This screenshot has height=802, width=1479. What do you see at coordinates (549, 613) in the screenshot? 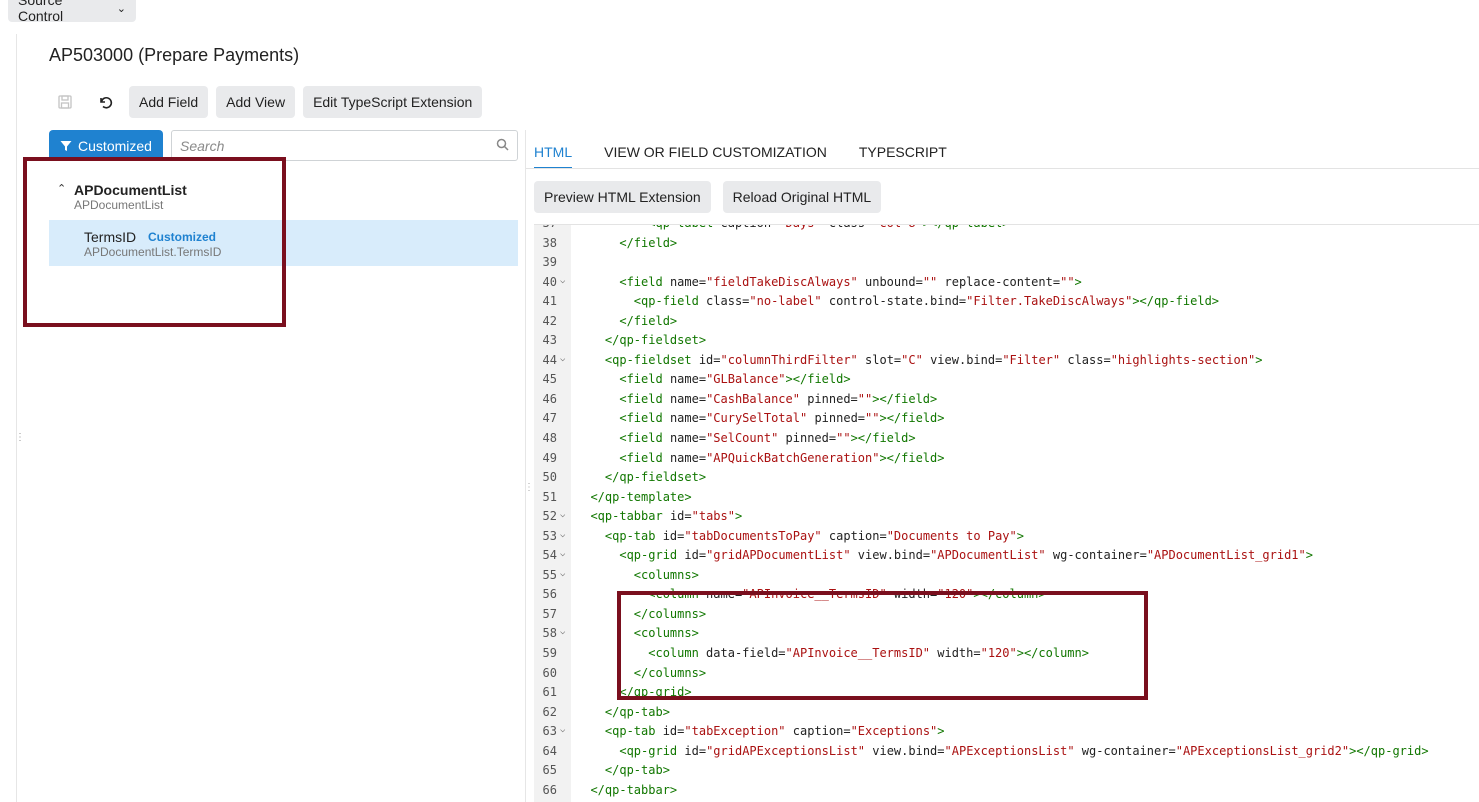
I see `line-number: 57` at bounding box center [549, 613].